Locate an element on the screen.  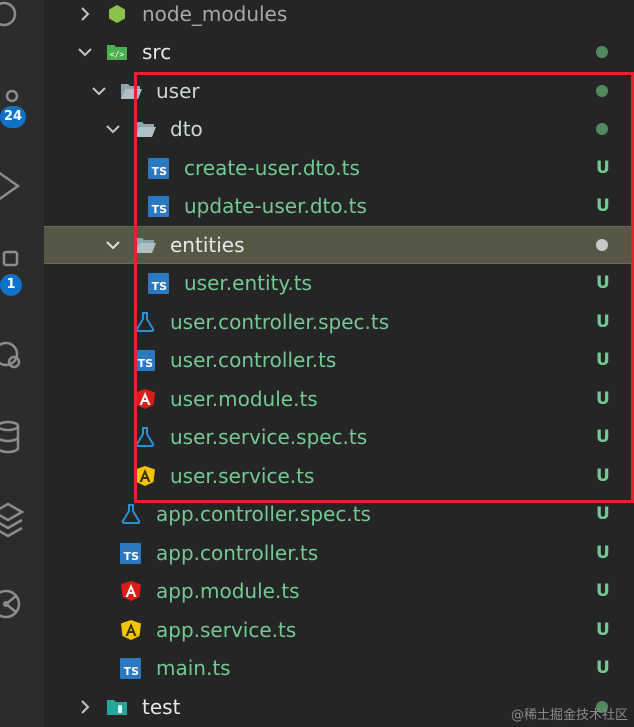
tree-item-user-service-spec: user.service.spec.ts U is located at coordinates (339, 437).